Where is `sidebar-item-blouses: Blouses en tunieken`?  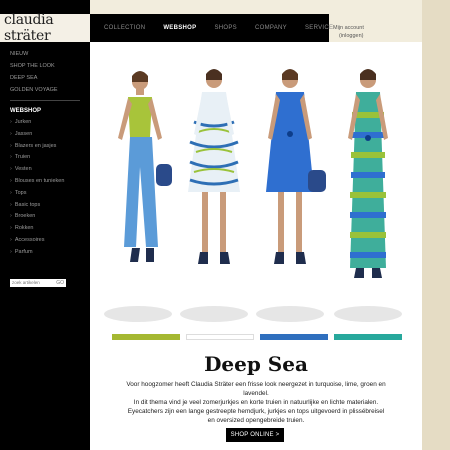
sidebar-item-blouses: Blouses en tunieken is located at coordinates (50, 182).